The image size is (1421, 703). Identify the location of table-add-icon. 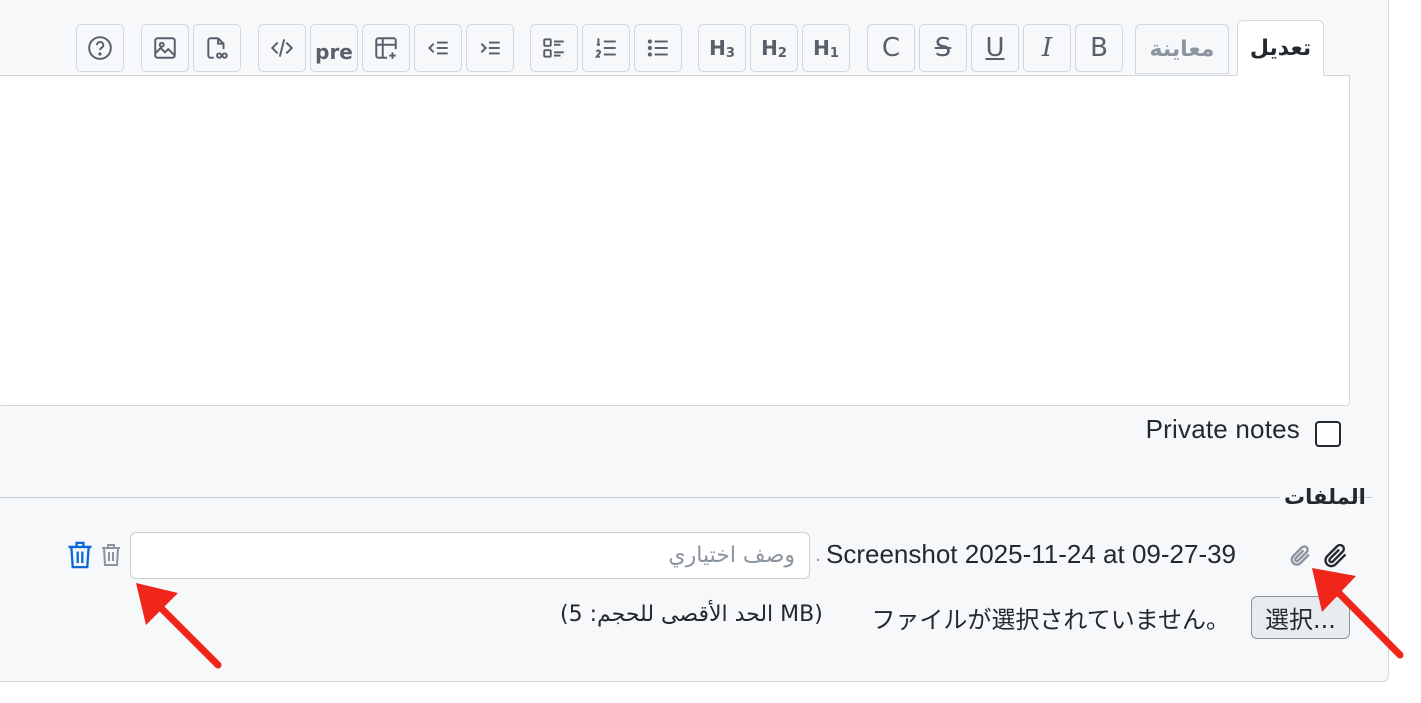
(386, 48).